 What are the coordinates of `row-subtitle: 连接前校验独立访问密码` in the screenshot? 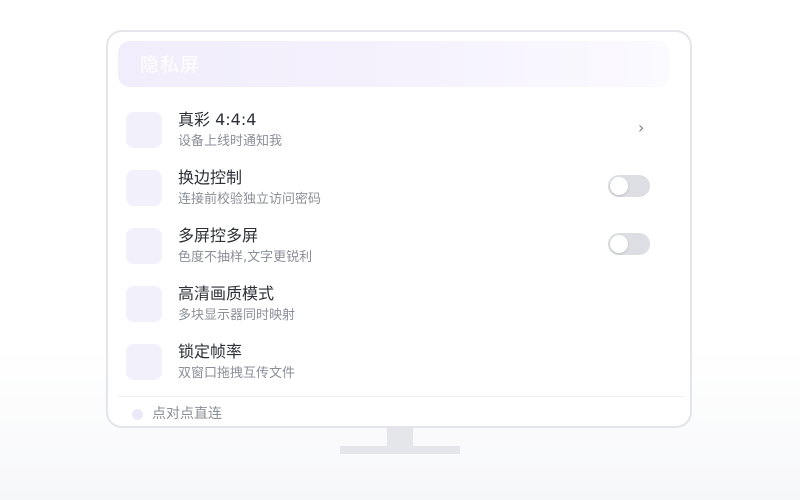 It's located at (250, 199).